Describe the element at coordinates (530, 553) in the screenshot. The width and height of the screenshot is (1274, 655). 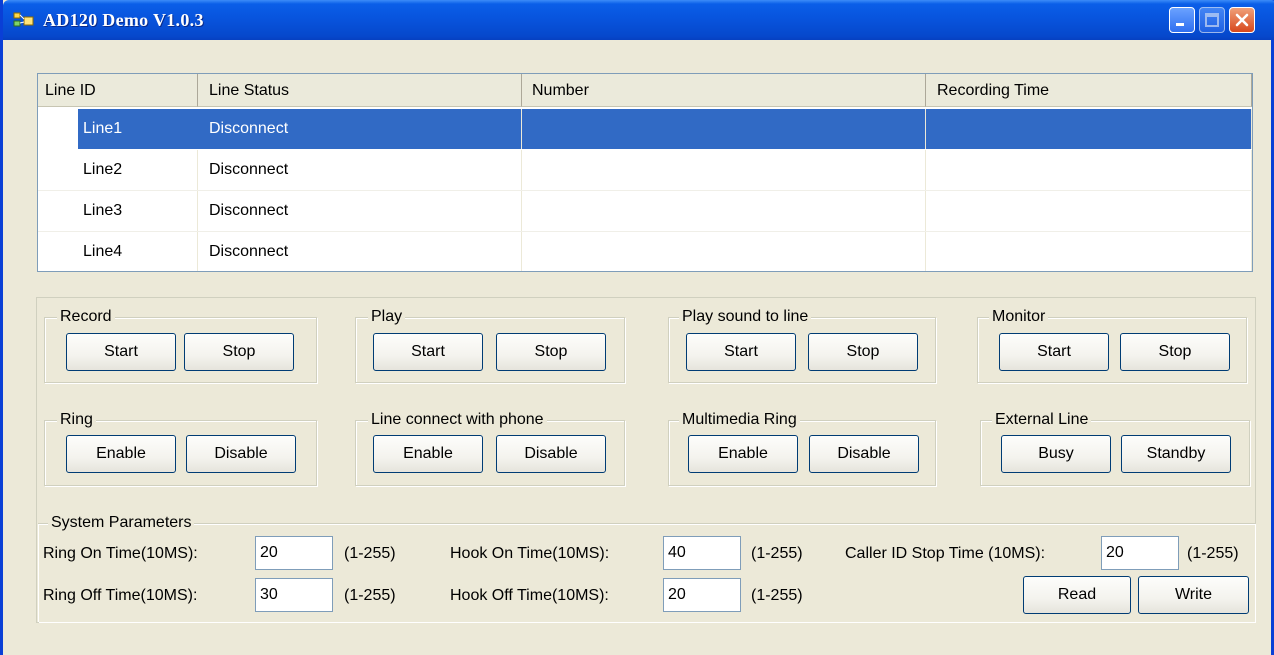
I see `hook-on-time-label: Hook On Time(10MS):` at that location.